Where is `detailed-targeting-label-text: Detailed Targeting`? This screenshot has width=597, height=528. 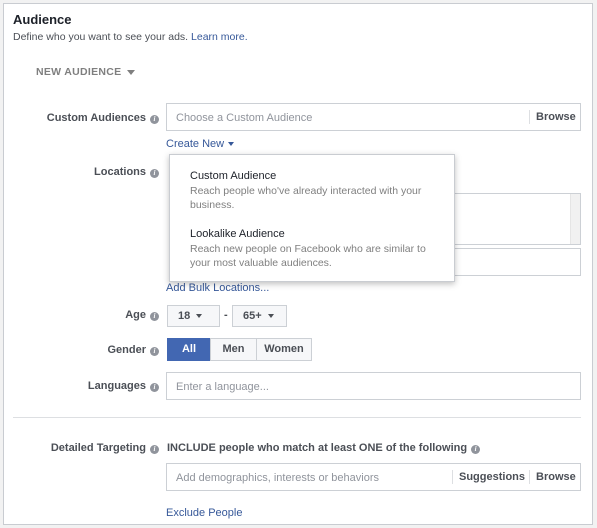
detailed-targeting-label-text: Detailed Targeting is located at coordinates (98, 448).